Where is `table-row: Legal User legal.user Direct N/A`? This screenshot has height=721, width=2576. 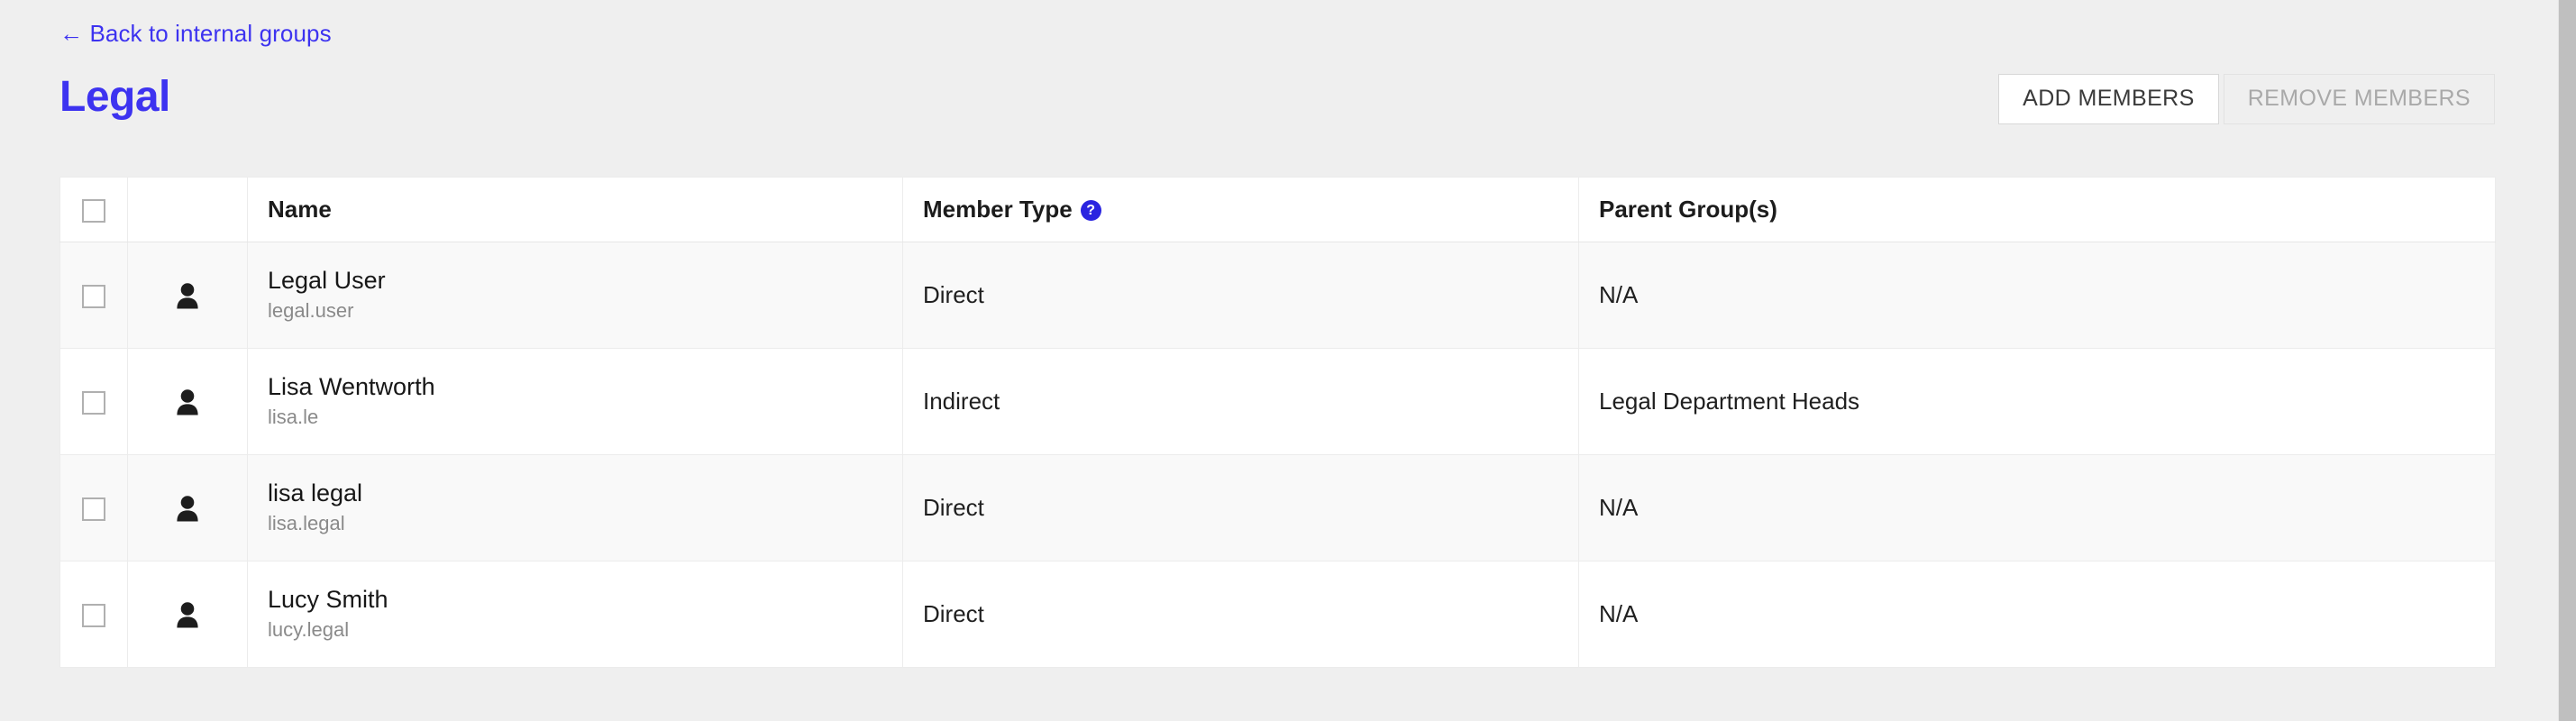
table-row: Legal User legal.user Direct N/A is located at coordinates (1277, 295).